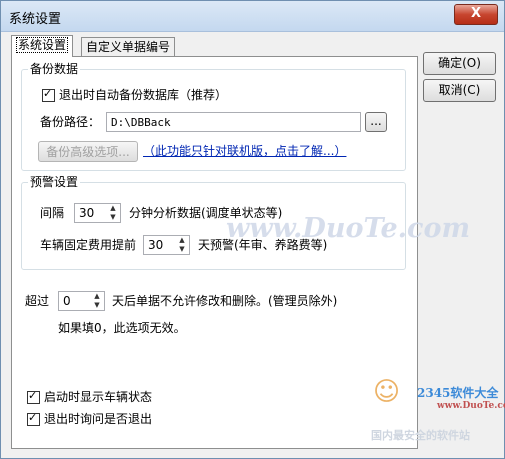  What do you see at coordinates (420, 435) in the screenshot?
I see `watermark-bottom: 国内最安全的软件站` at bounding box center [420, 435].